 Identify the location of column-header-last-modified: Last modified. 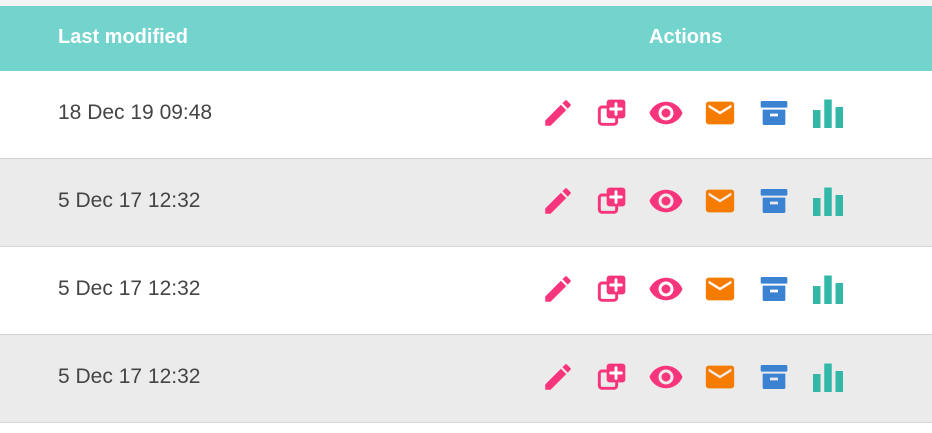
(123, 37).